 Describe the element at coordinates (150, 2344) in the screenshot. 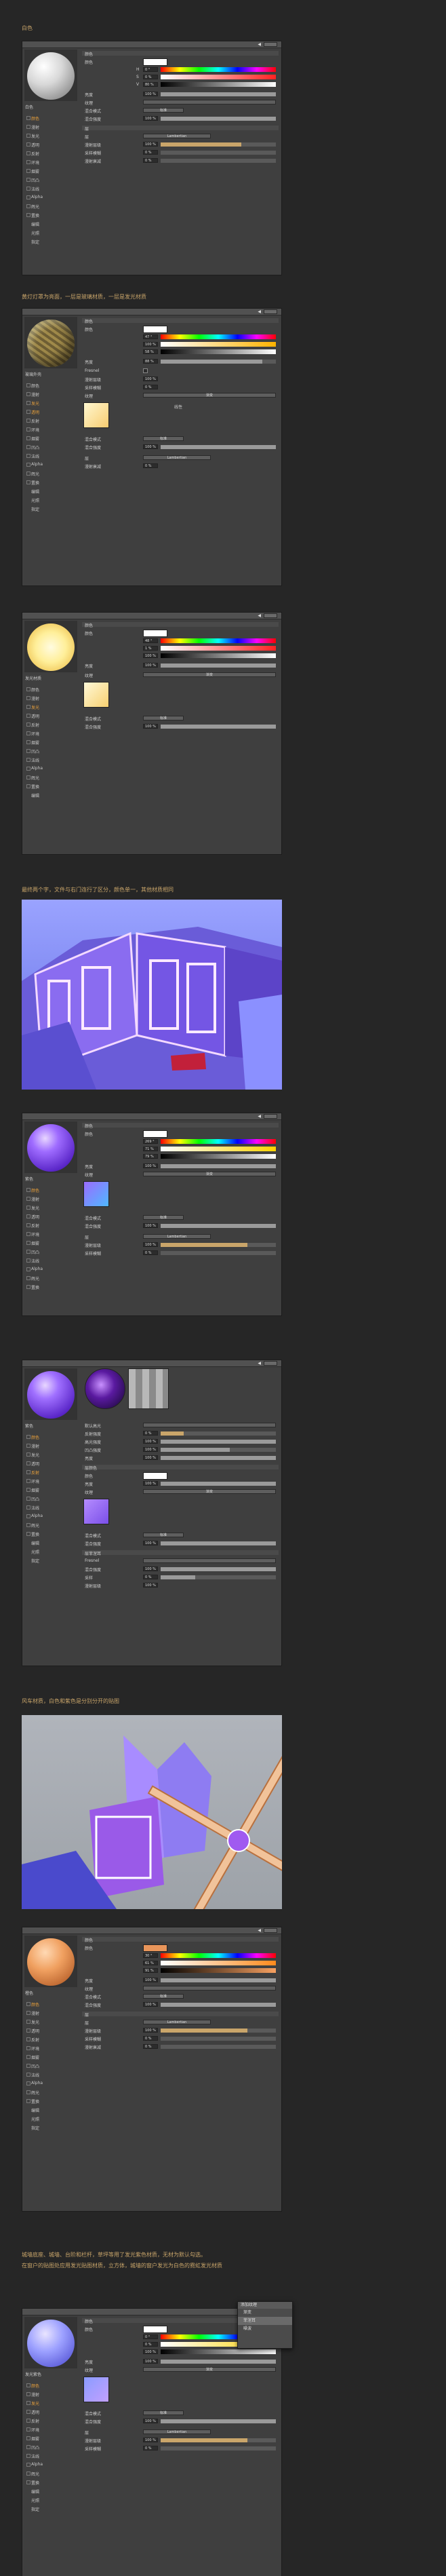

I see `s-field: 0 %` at that location.